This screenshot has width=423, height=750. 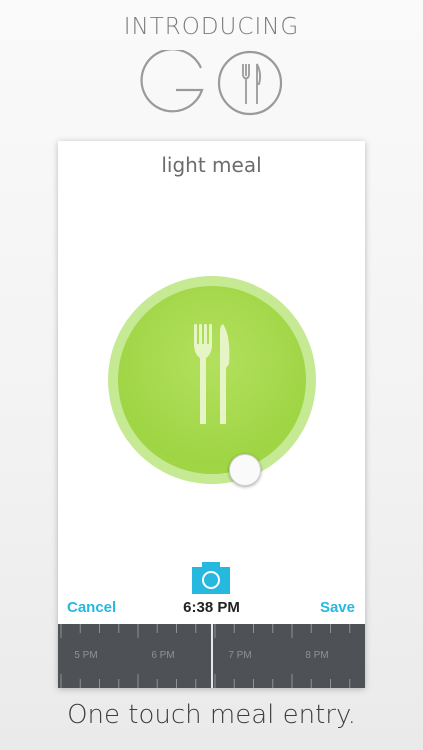 What do you see at coordinates (240, 655) in the screenshot?
I see `timeline-label-7pm: 7 PM` at bounding box center [240, 655].